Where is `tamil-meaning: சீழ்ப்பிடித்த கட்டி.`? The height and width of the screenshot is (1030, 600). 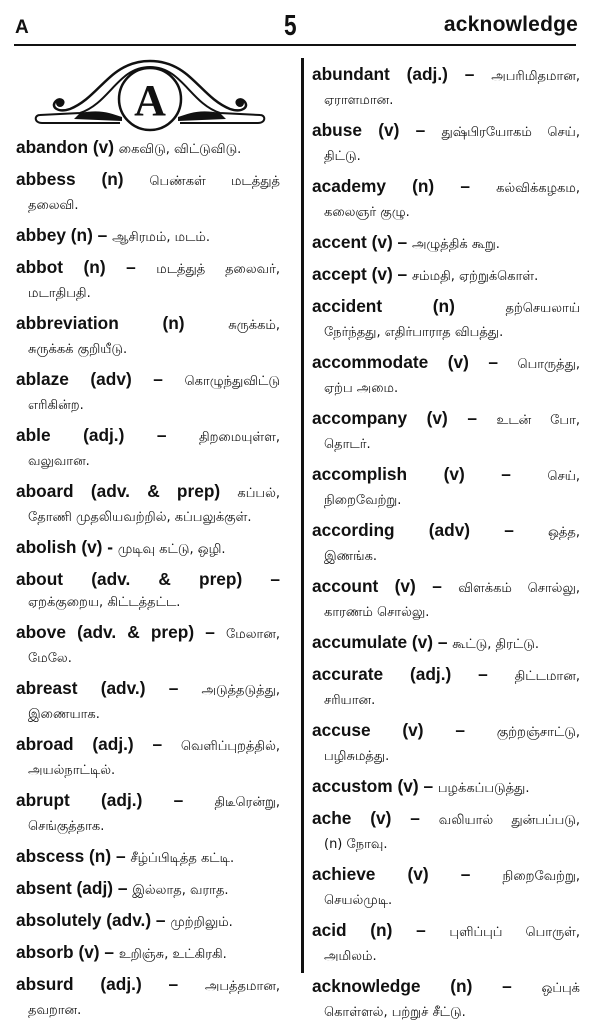
tamil-meaning: சீழ்ப்பிடித்த கட்டி. is located at coordinates (182, 858).